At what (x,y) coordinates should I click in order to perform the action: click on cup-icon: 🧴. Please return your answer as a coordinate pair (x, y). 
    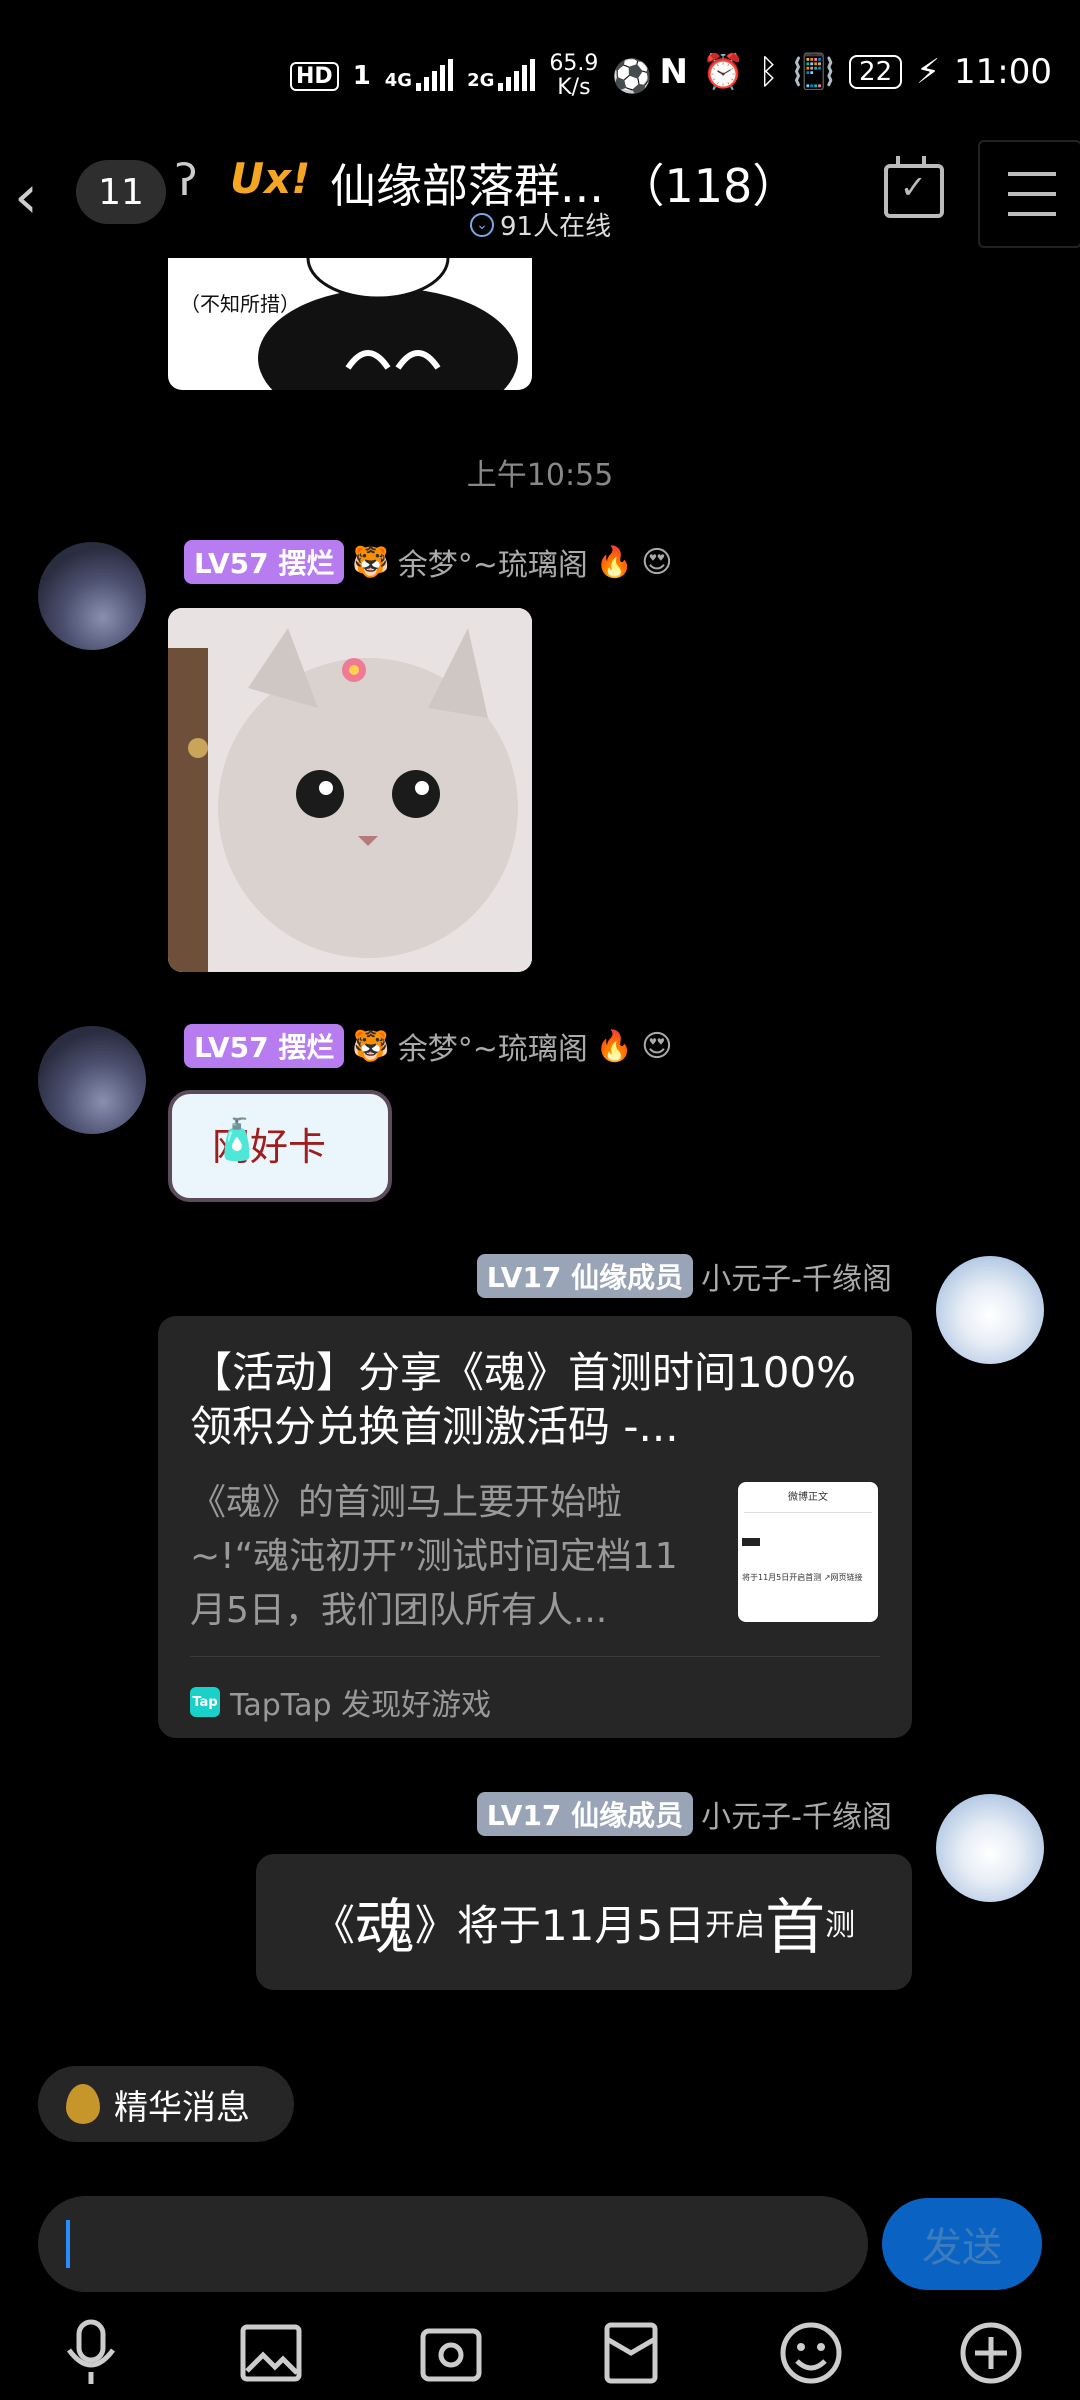
    Looking at the image, I should click on (237, 1140).